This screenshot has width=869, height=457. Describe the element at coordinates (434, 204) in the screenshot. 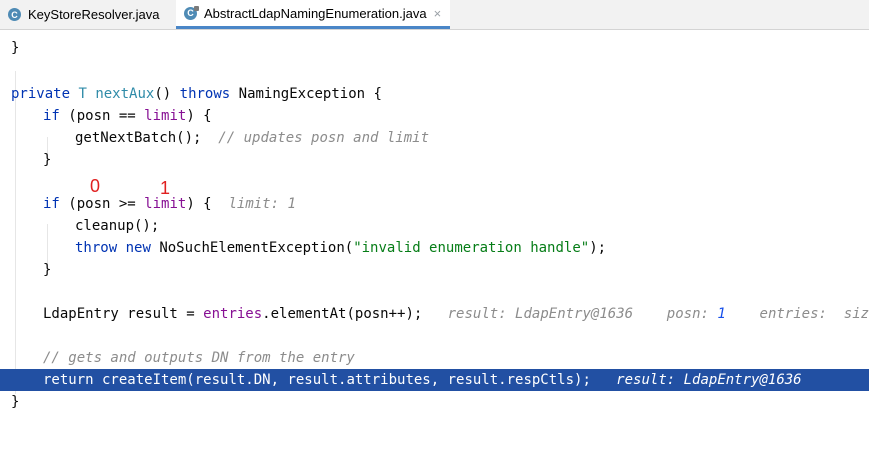

I see `code-line: if (posn >= limit) { limit: 1` at that location.